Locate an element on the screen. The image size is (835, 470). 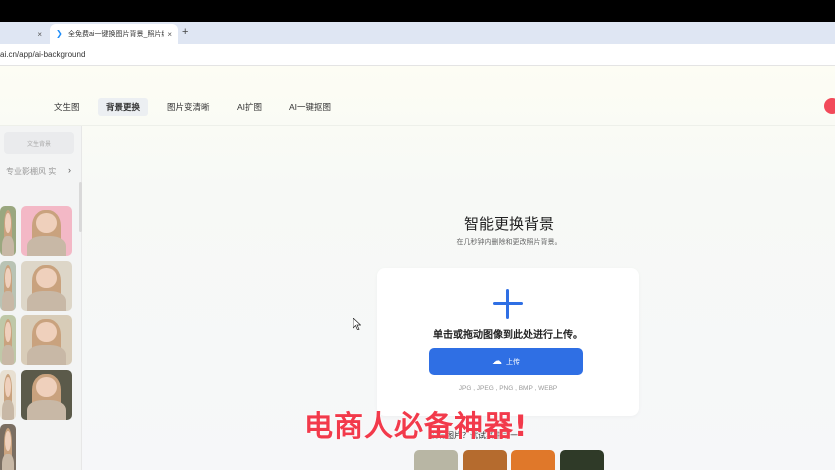
nav-item-ai-cutout: AI一键抠图 is located at coordinates (310, 107).